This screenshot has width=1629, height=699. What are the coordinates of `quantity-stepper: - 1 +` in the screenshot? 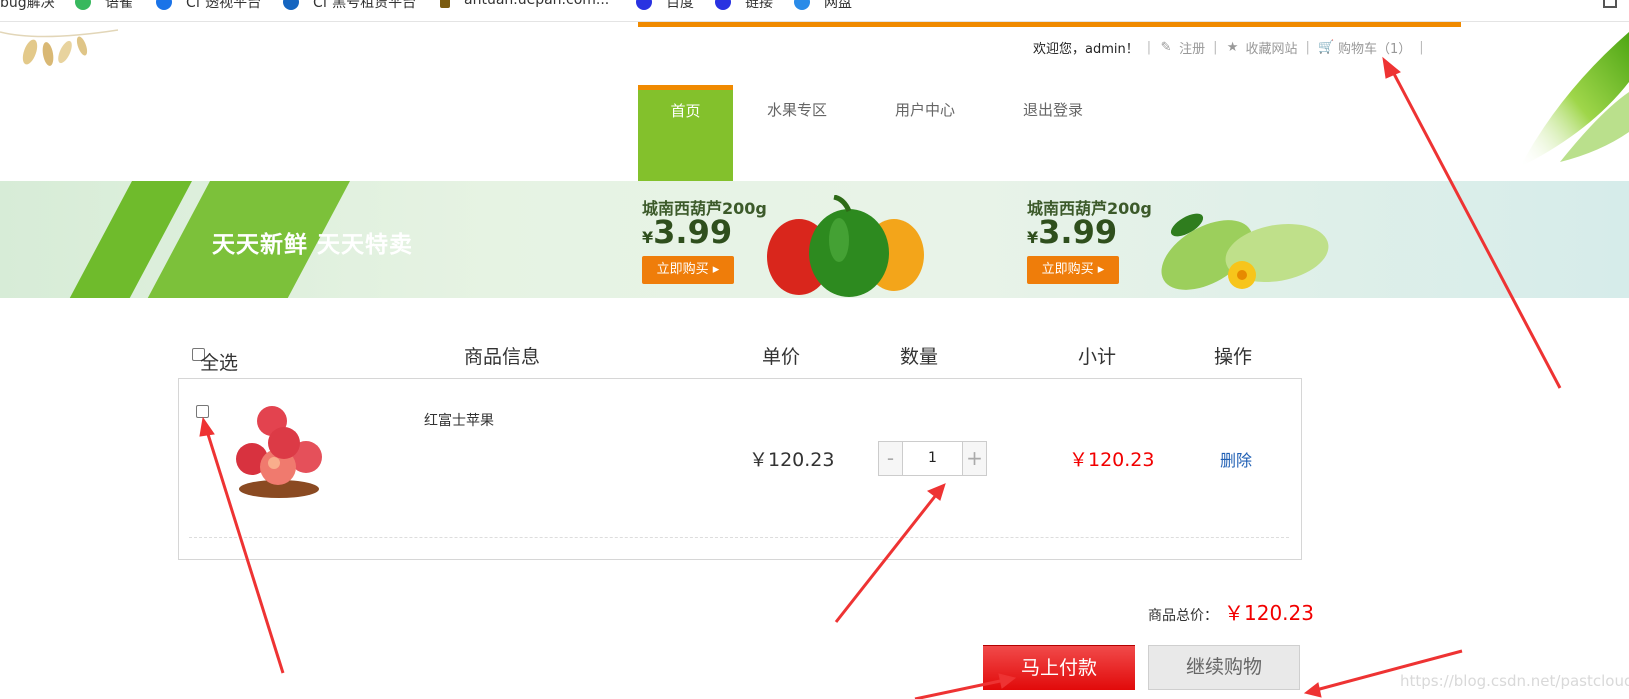 It's located at (932, 458).